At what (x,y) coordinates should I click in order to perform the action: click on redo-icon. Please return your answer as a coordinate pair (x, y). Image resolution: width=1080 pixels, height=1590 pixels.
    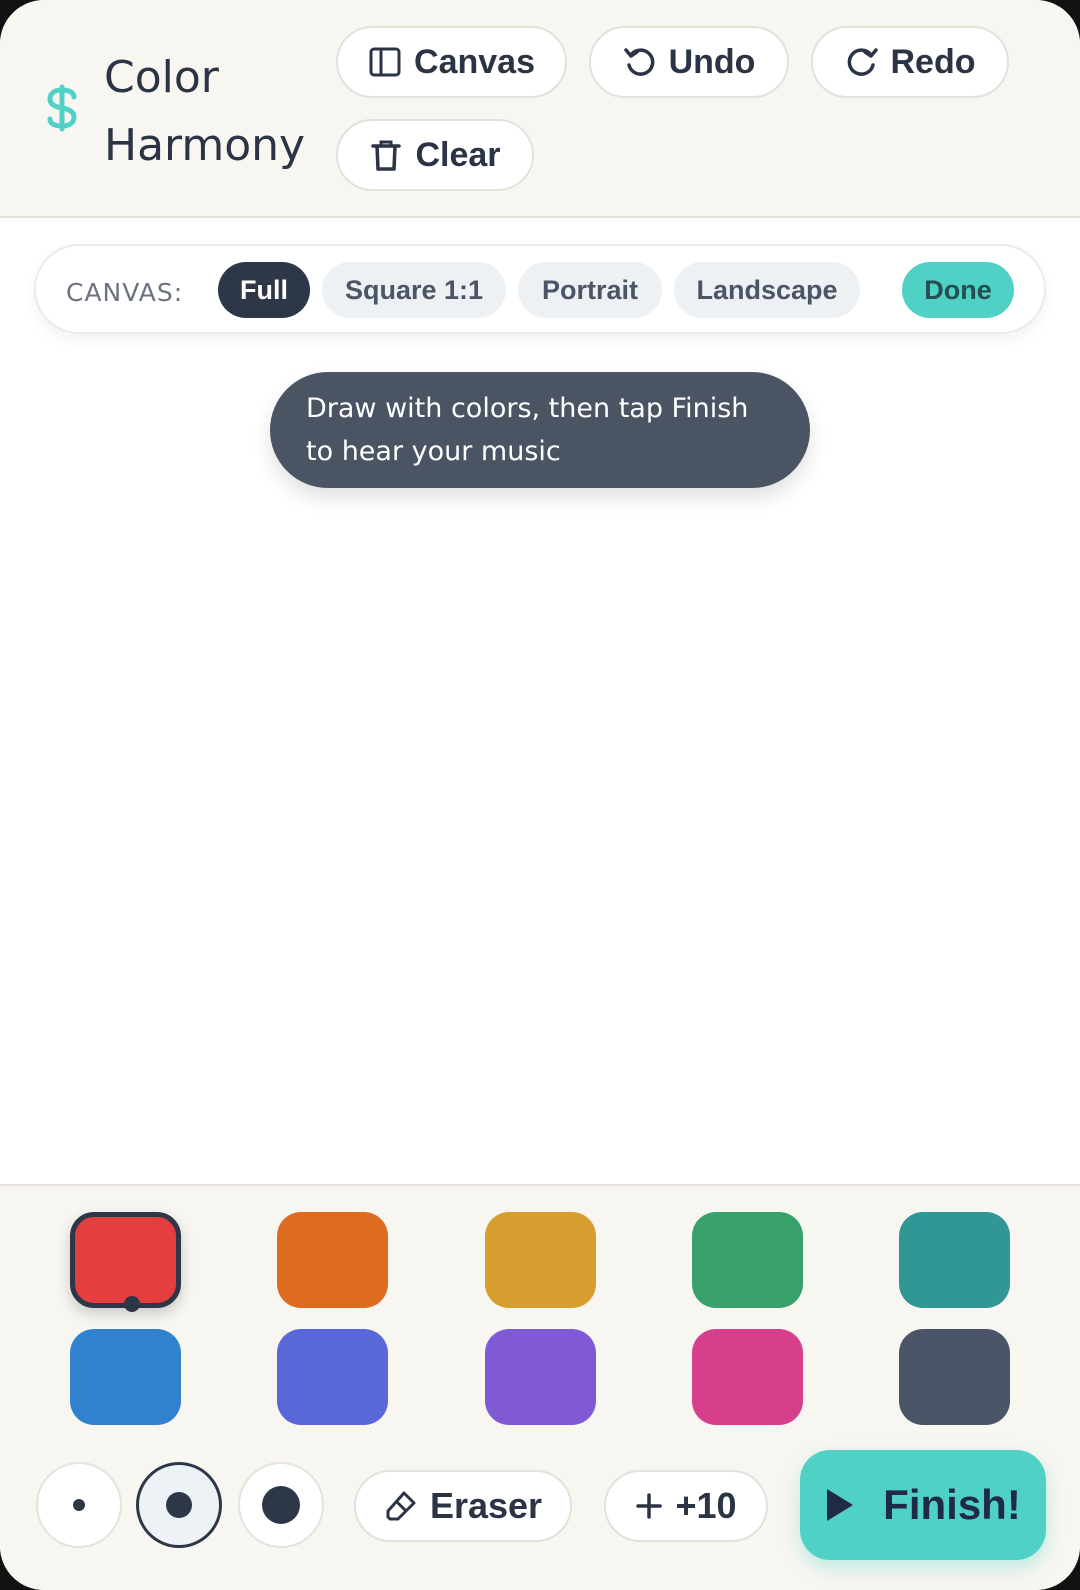
    Looking at the image, I should click on (862, 62).